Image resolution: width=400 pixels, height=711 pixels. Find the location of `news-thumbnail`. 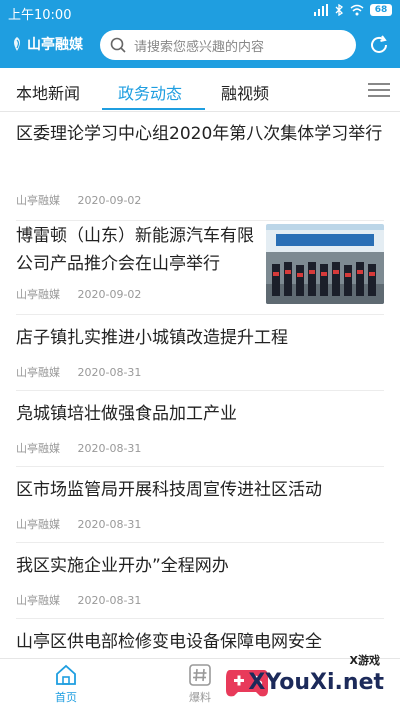

news-thumbnail is located at coordinates (325, 264).